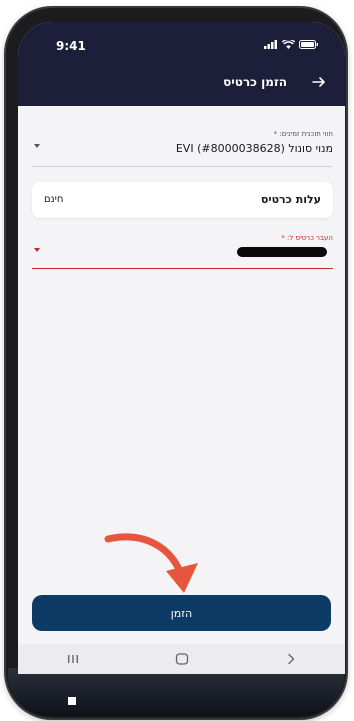 Image resolution: width=354 pixels, height=721 pixels. Describe the element at coordinates (303, 134) in the screenshot. I see `program-label: חווי תוכנית זמינים: *` at that location.